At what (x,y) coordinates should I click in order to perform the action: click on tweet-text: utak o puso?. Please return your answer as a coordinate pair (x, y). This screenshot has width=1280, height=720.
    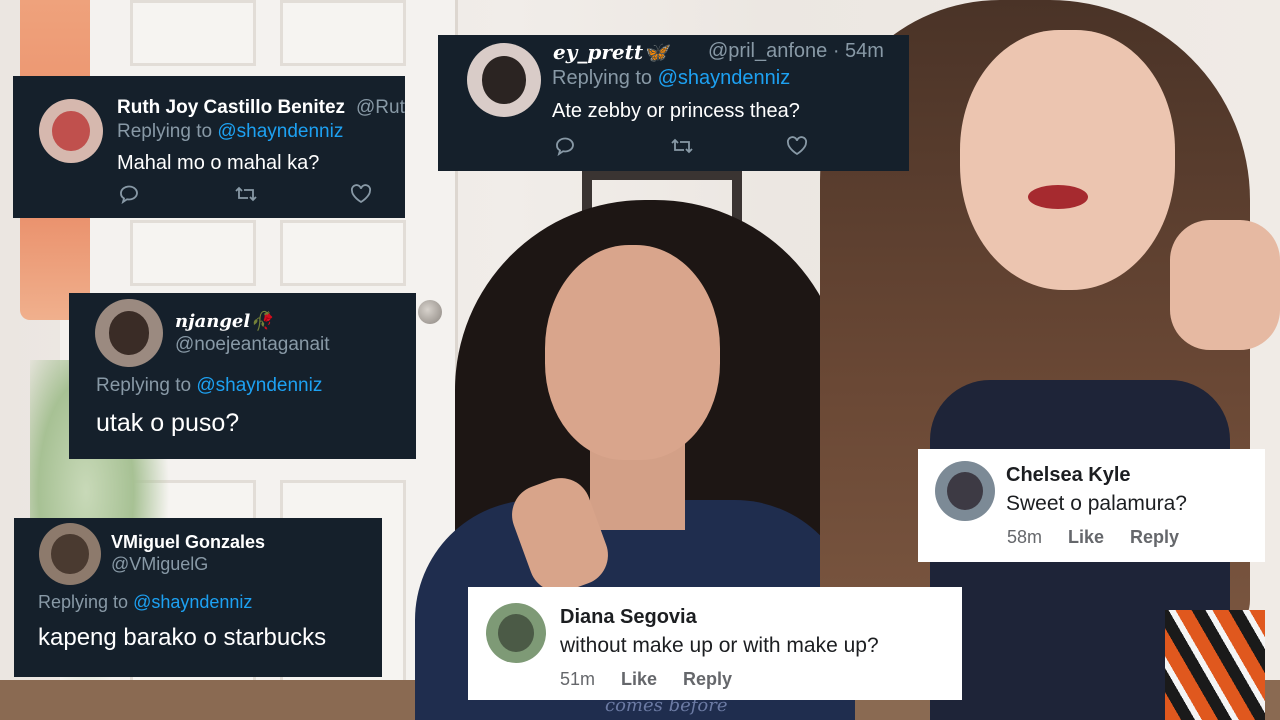
    Looking at the image, I should click on (168, 423).